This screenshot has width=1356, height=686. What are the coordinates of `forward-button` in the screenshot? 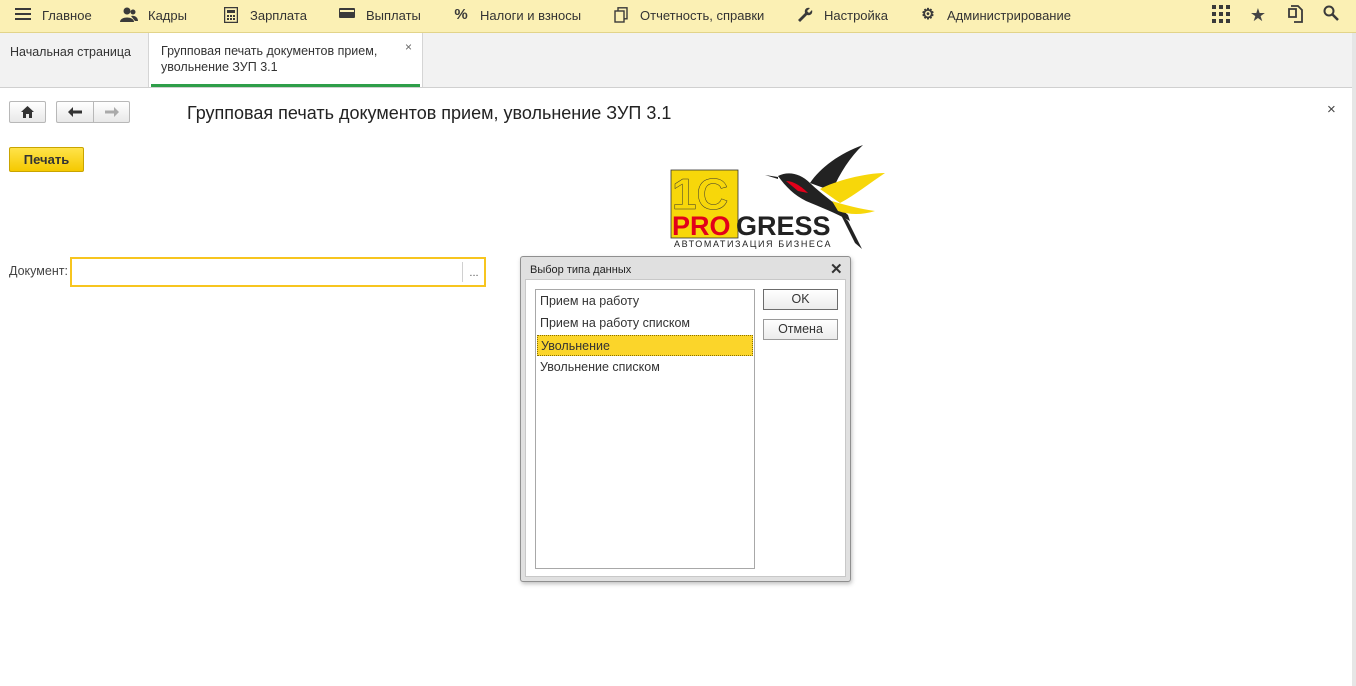 It's located at (111, 112).